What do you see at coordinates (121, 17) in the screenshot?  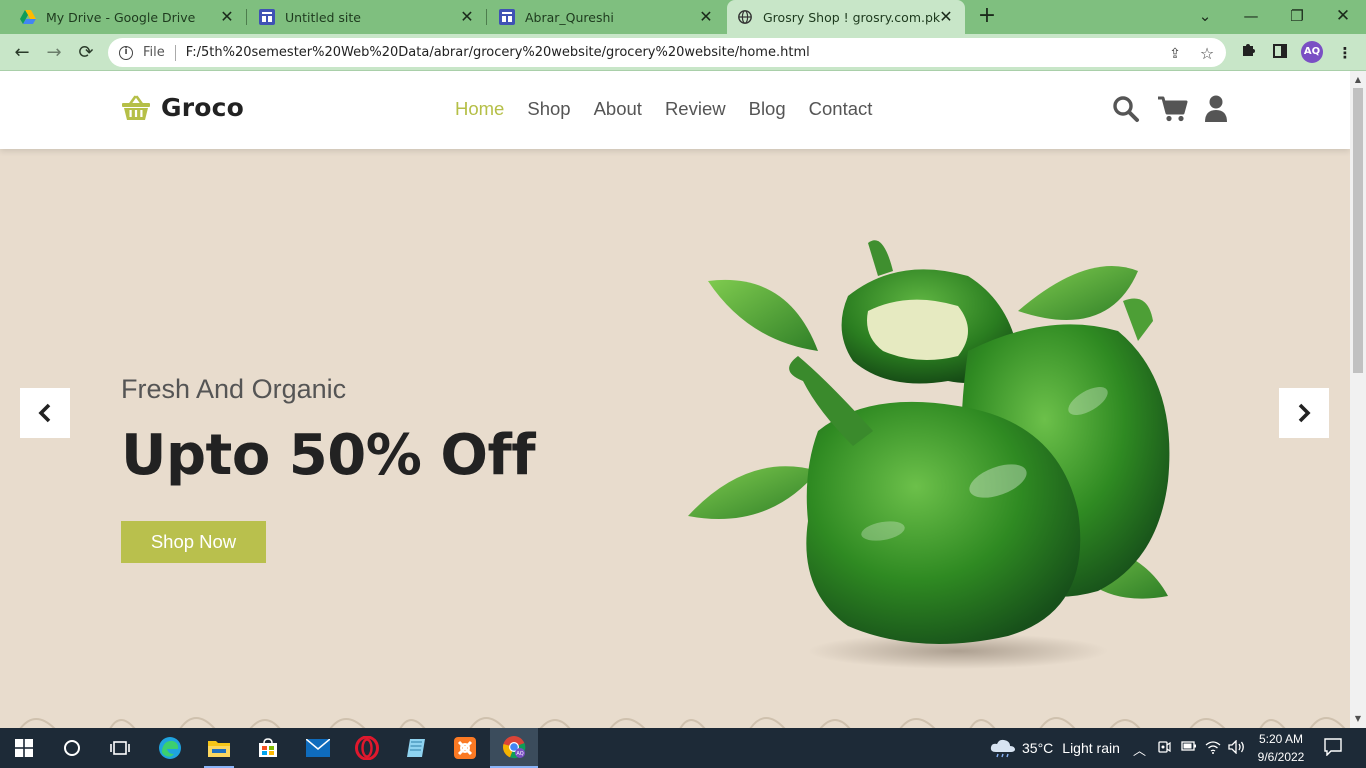 I see `tab-title: My Drive - Google Drive` at bounding box center [121, 17].